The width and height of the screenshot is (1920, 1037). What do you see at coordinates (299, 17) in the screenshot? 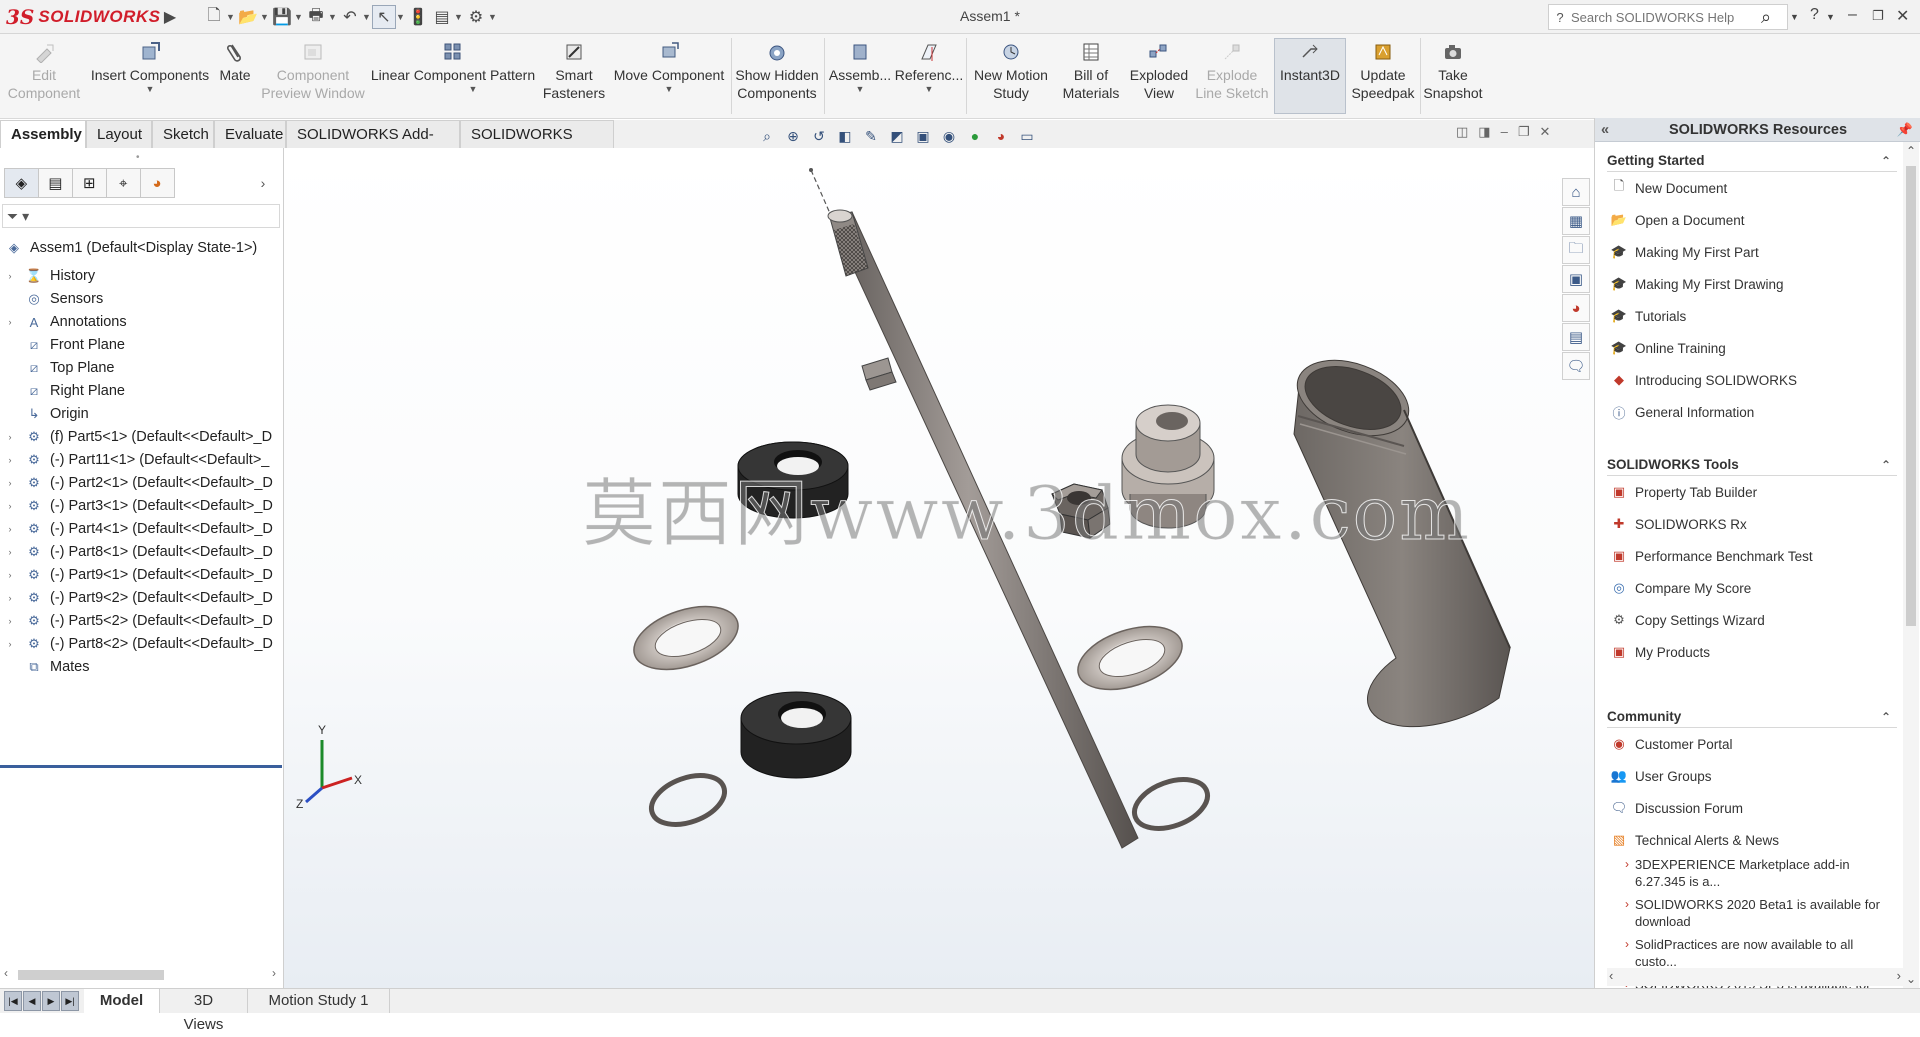
I see `save-dropdown-icon: ▼` at bounding box center [299, 17].